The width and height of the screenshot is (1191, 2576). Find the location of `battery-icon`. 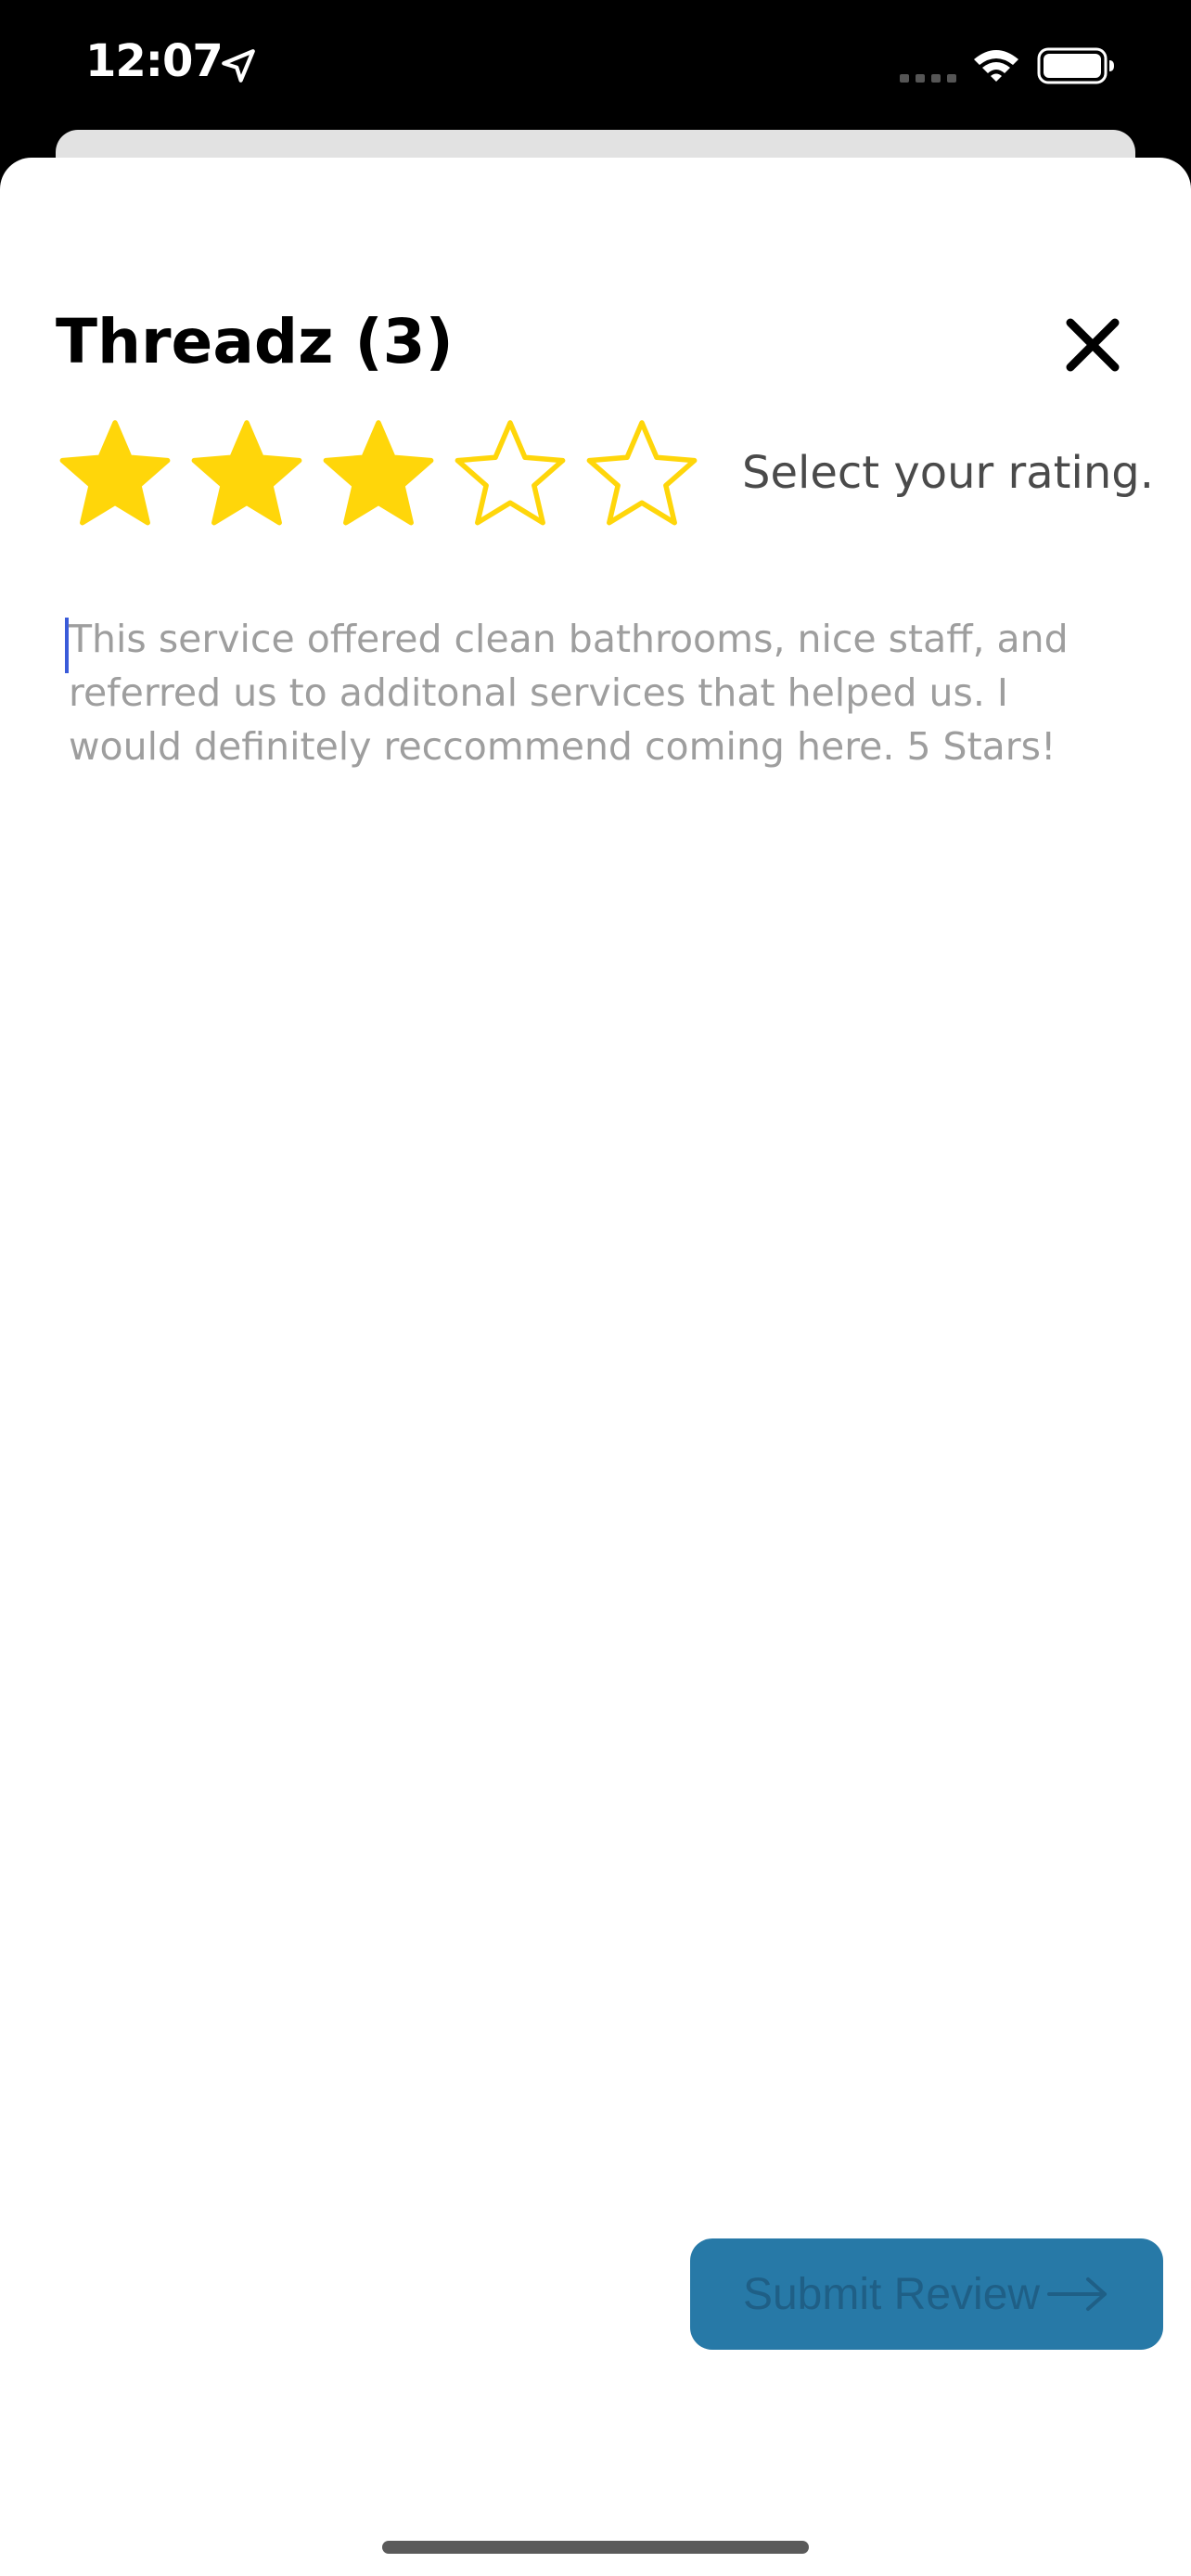

battery-icon is located at coordinates (1075, 66).